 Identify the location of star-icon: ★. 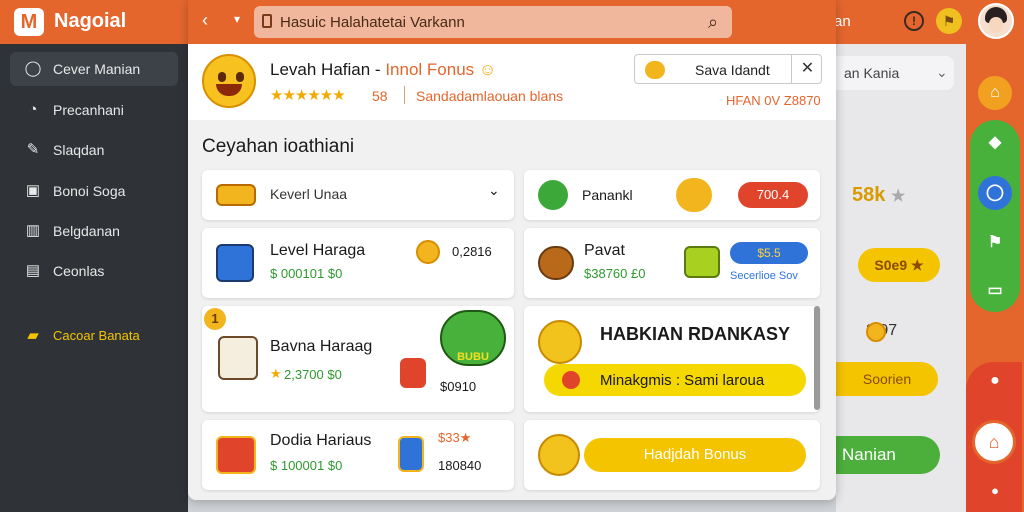
(276, 373).